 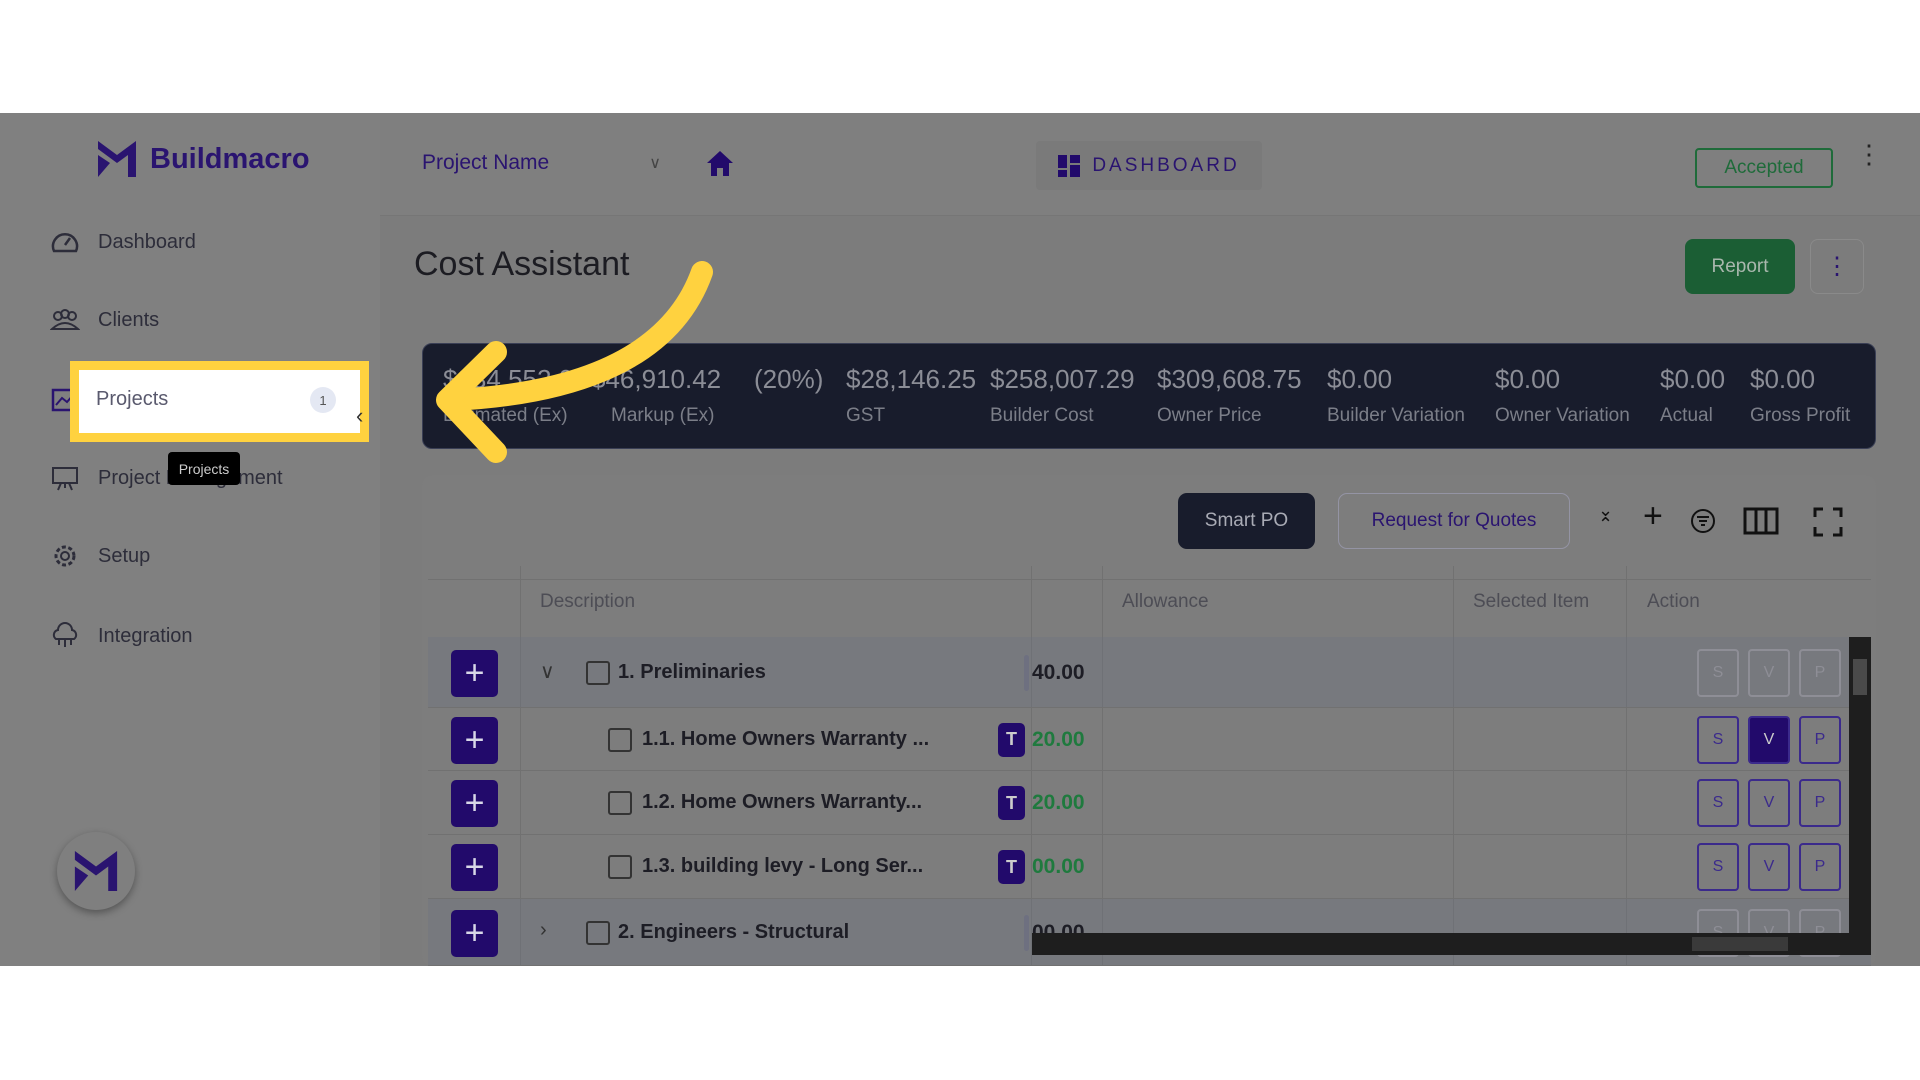 What do you see at coordinates (577, 336) in the screenshot?
I see `arrow-shaft` at bounding box center [577, 336].